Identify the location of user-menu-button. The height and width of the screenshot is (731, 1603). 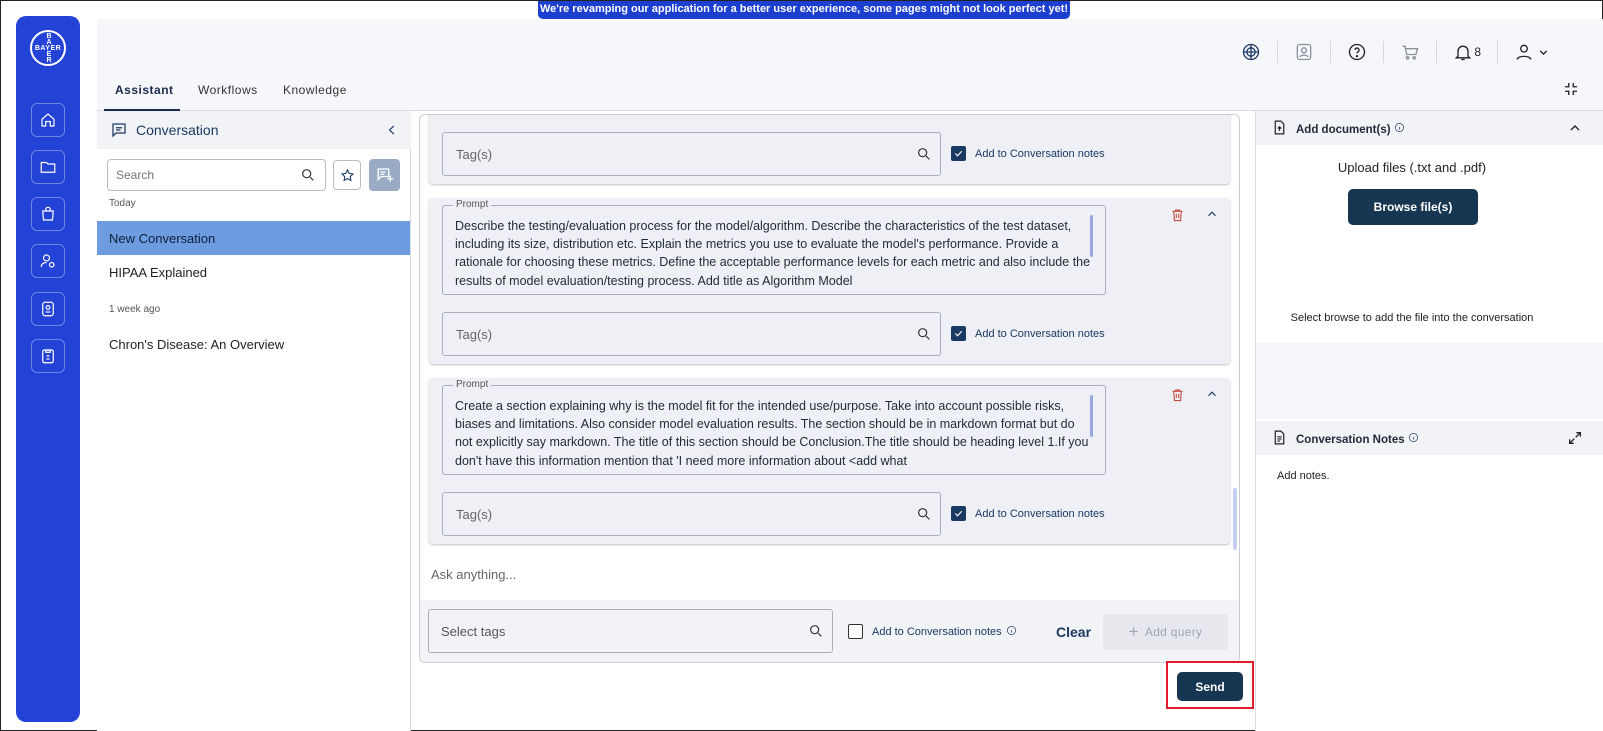
(1531, 52).